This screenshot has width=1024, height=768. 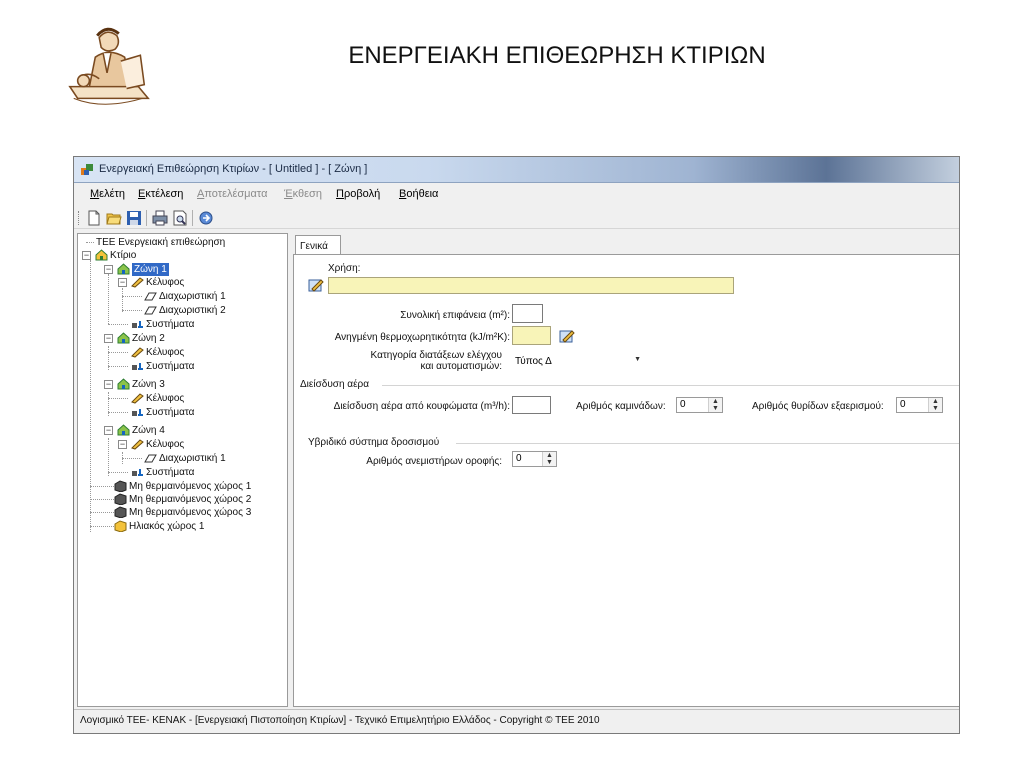 What do you see at coordinates (87, 169) in the screenshot?
I see `app-icon` at bounding box center [87, 169].